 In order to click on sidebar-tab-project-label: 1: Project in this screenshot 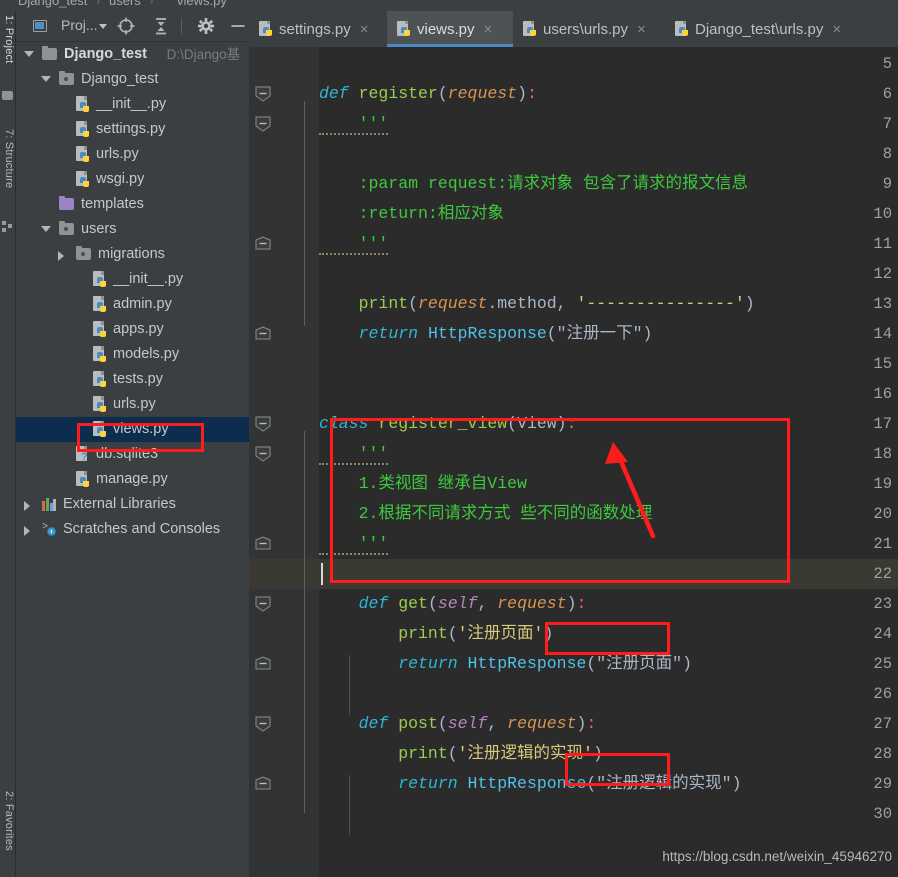, I will do `click(9, 39)`.